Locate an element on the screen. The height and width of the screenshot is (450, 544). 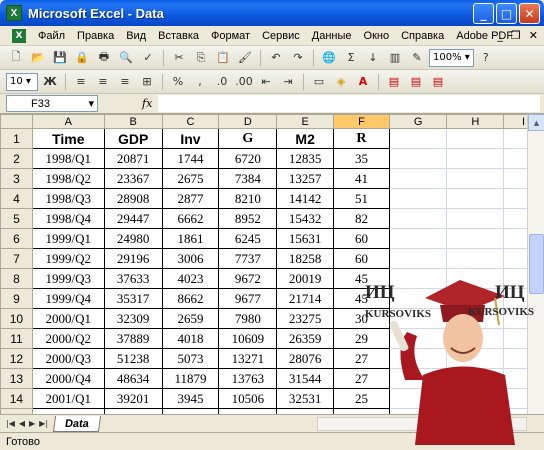
print-icon: 🖶 is located at coordinates (104, 58).